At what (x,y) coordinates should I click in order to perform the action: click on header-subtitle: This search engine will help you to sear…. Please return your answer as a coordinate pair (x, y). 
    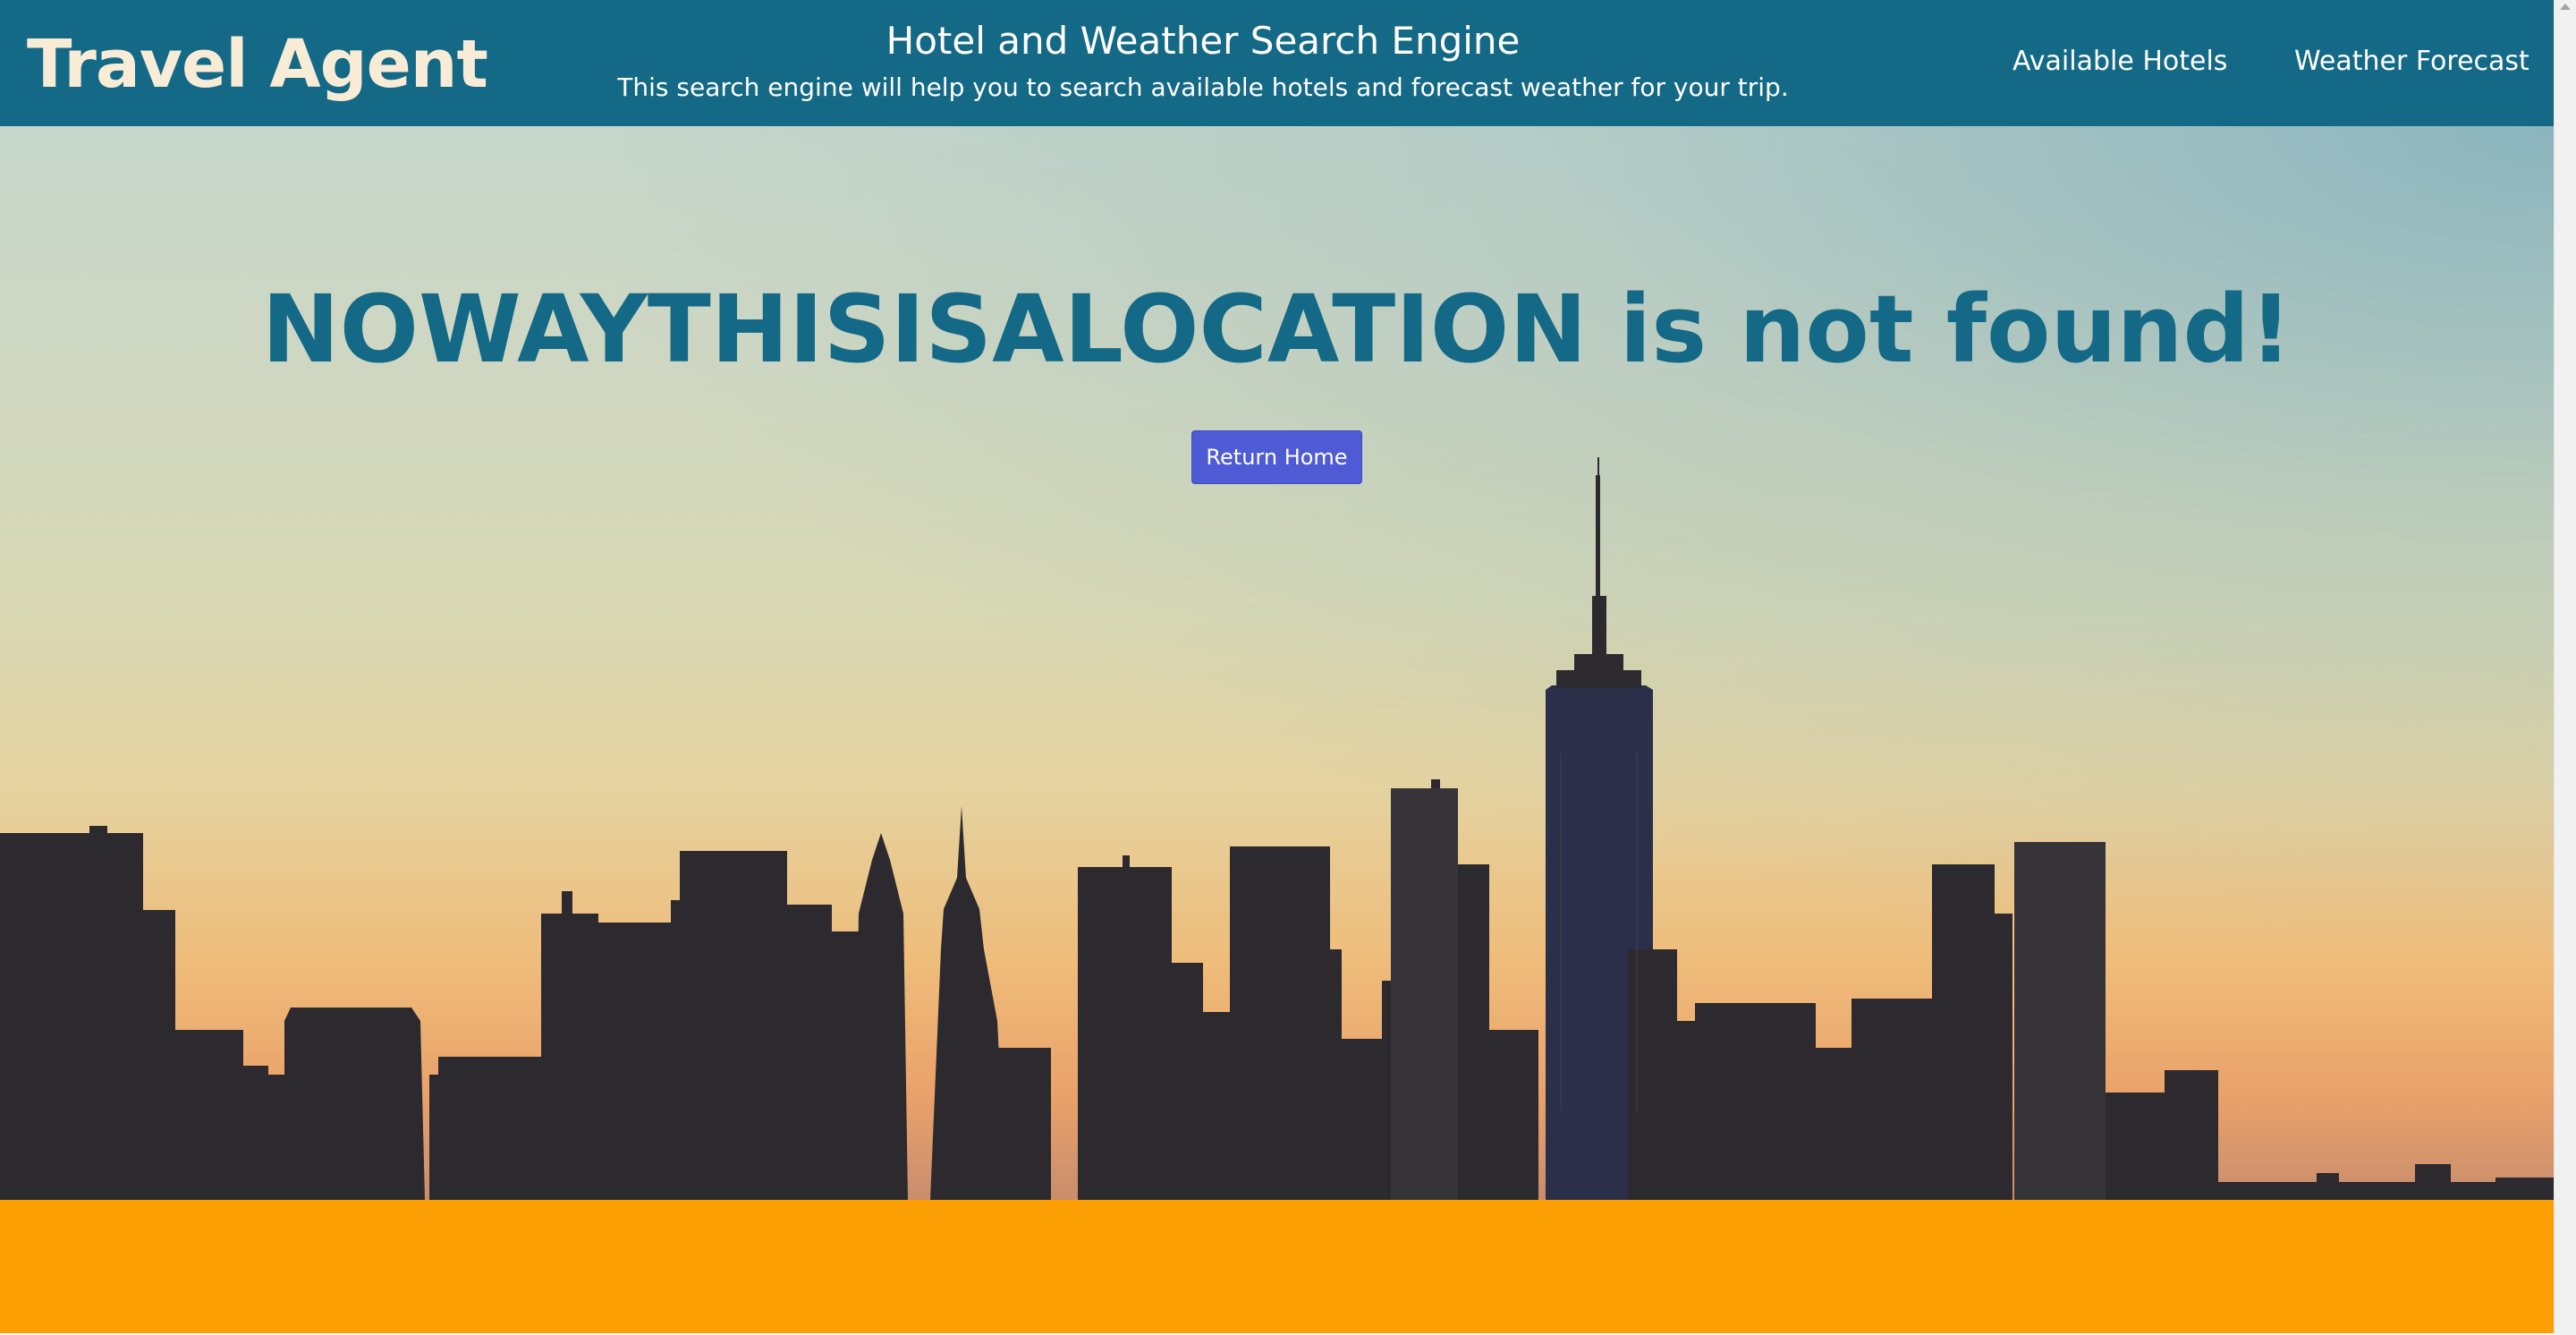
    Looking at the image, I should click on (1203, 87).